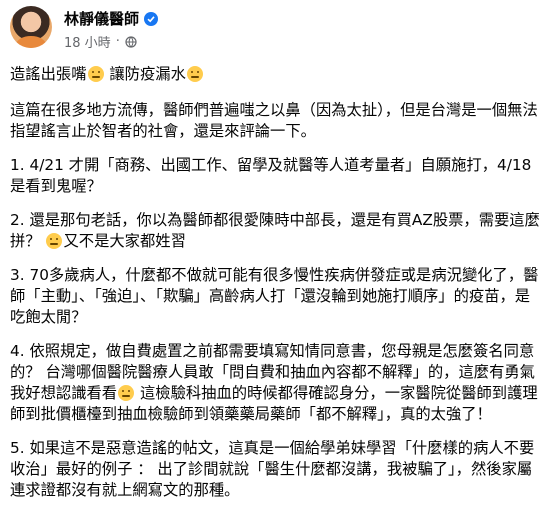 This screenshot has height=517, width=550. What do you see at coordinates (87, 41) in the screenshot?
I see `post-timestamp: 18 小時` at bounding box center [87, 41].